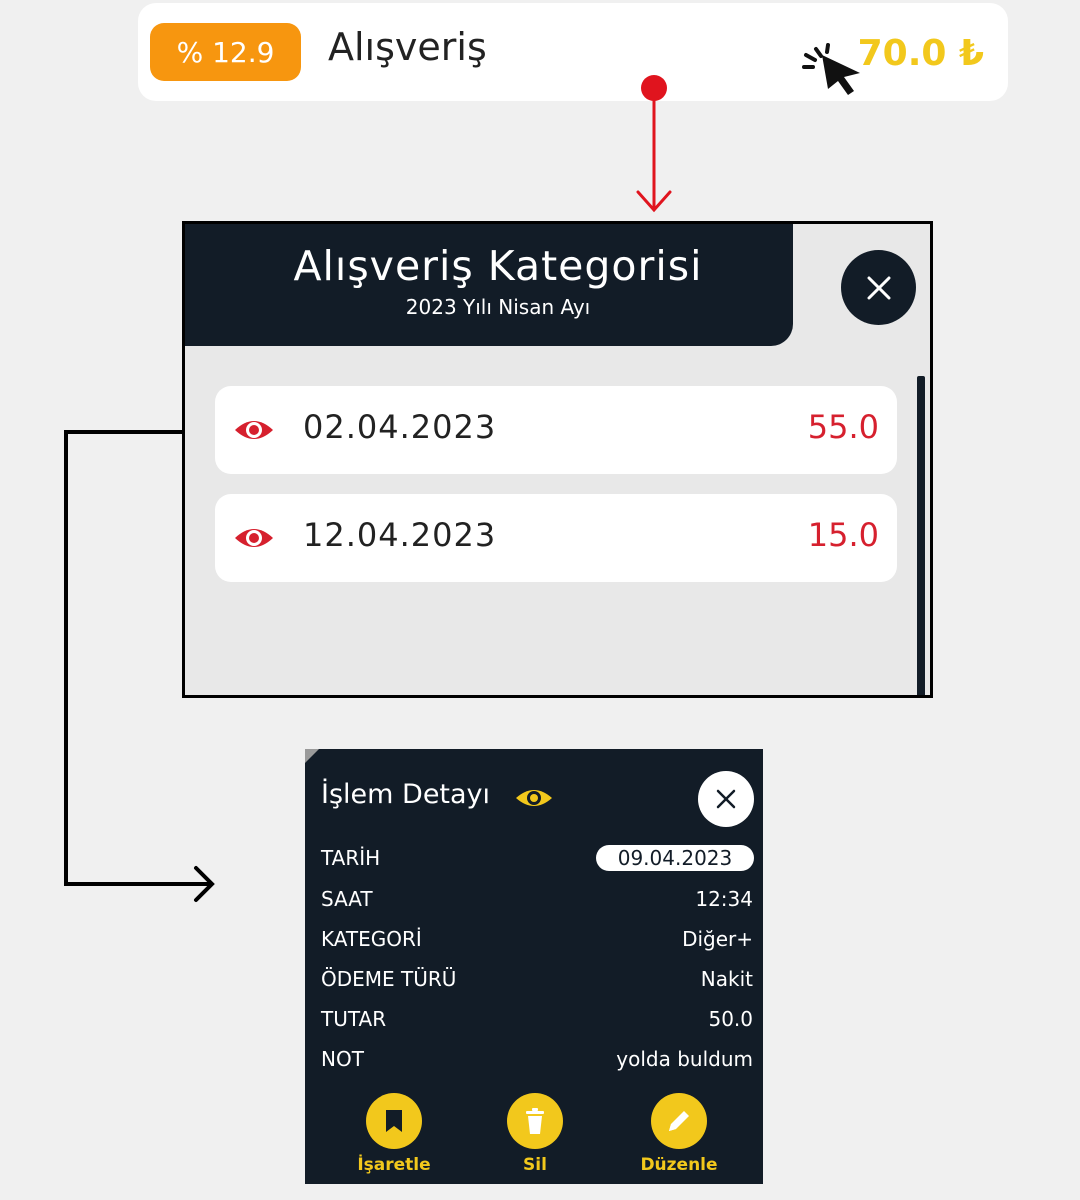 Image resolution: width=1080 pixels, height=1200 pixels. I want to click on edit-button: Düzenle, so click(679, 1134).